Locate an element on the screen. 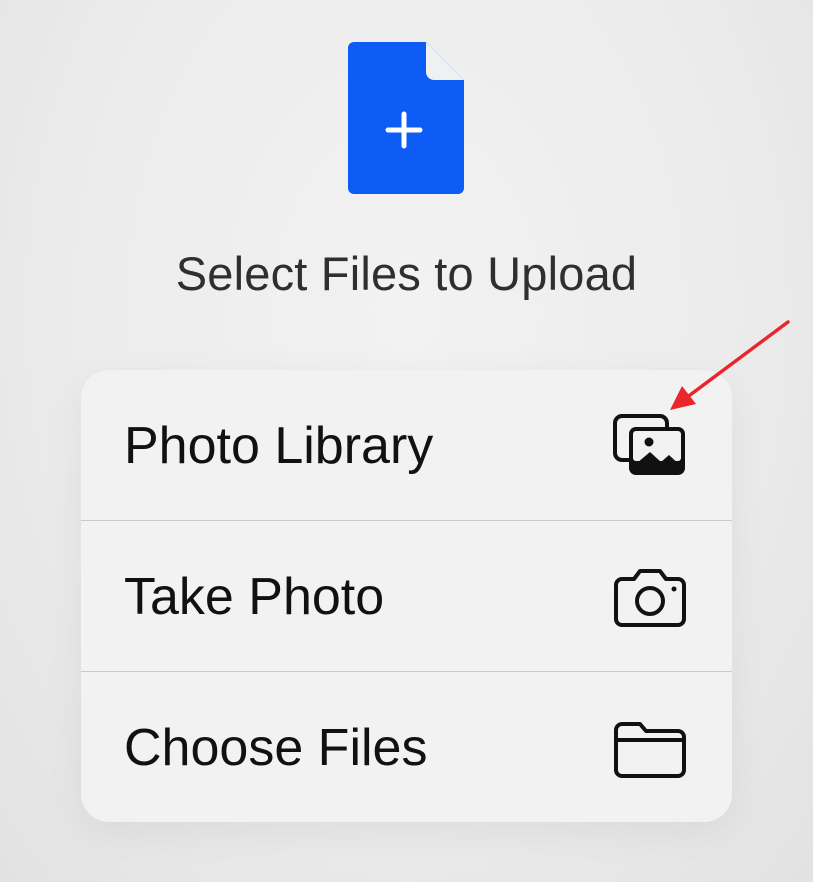 The image size is (813, 882). menu-item-take-photo: Take Photo is located at coordinates (406, 596).